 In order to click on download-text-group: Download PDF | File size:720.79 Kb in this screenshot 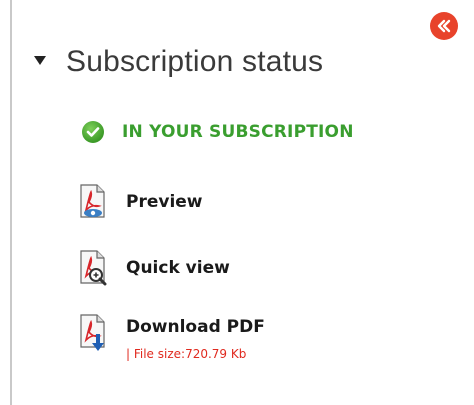, I will do `click(186, 337)`.